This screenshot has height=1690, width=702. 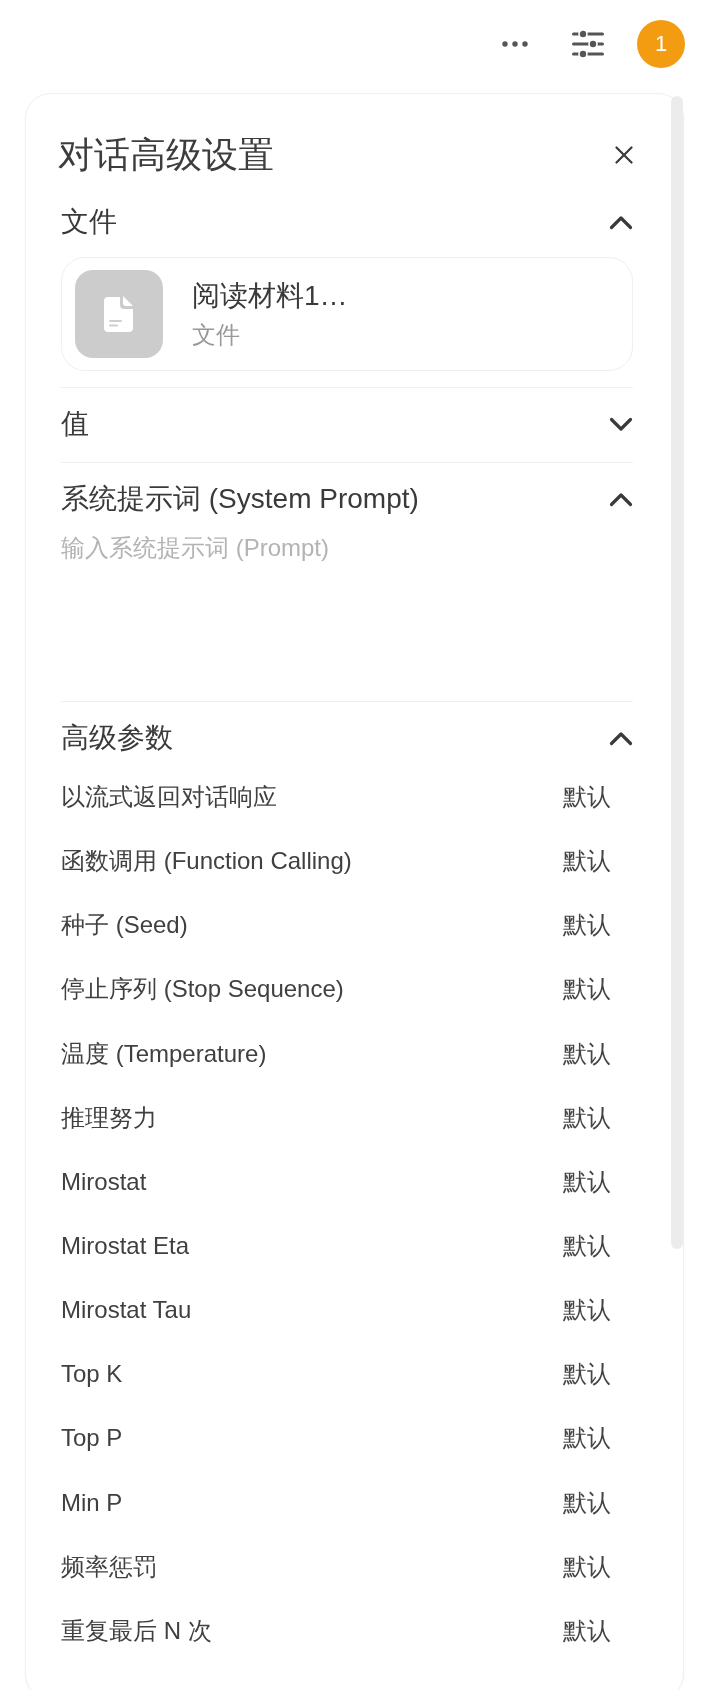 I want to click on panel-title: 对话高级设置, so click(x=166, y=155).